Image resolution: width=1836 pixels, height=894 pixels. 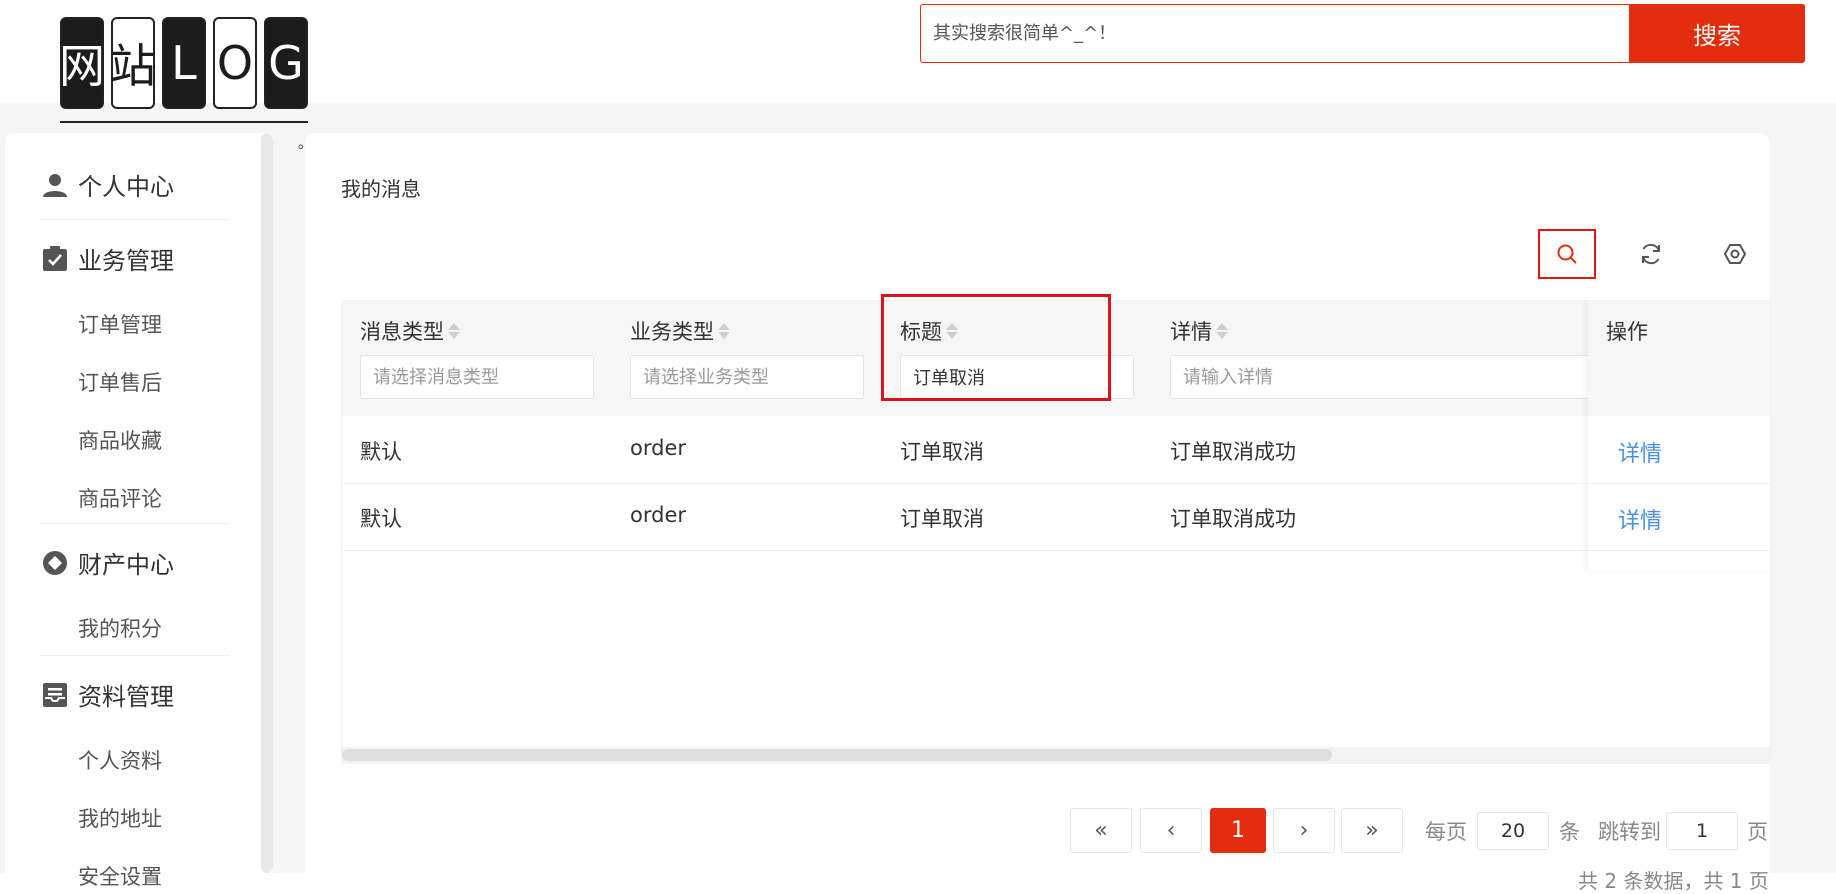 What do you see at coordinates (120, 498) in the screenshot?
I see `sidebar-item-reviews: 商品评论` at bounding box center [120, 498].